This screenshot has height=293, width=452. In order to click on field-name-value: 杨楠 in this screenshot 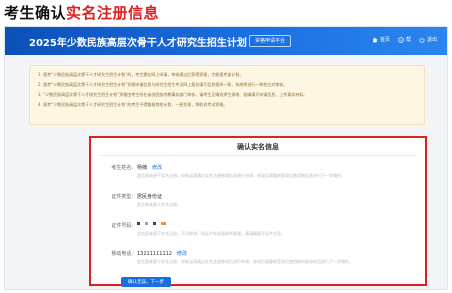, I will do `click(142, 168)`.